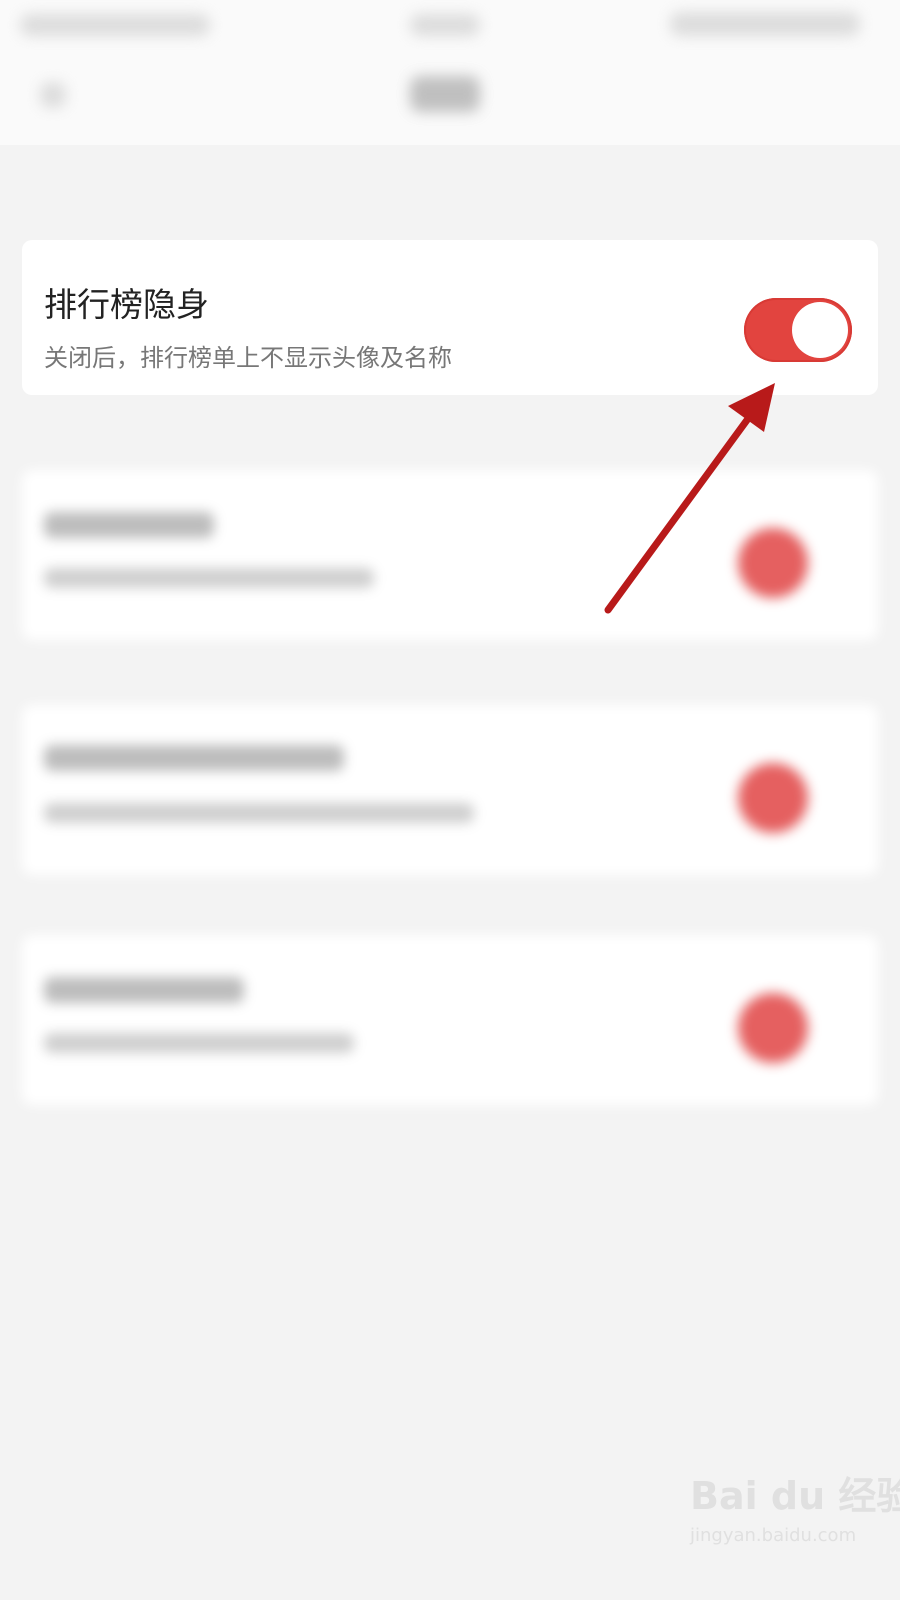 Image resolution: width=900 pixels, height=1600 pixels. What do you see at coordinates (773, 1535) in the screenshot?
I see `watermark-site: jingyan.baidu.com` at bounding box center [773, 1535].